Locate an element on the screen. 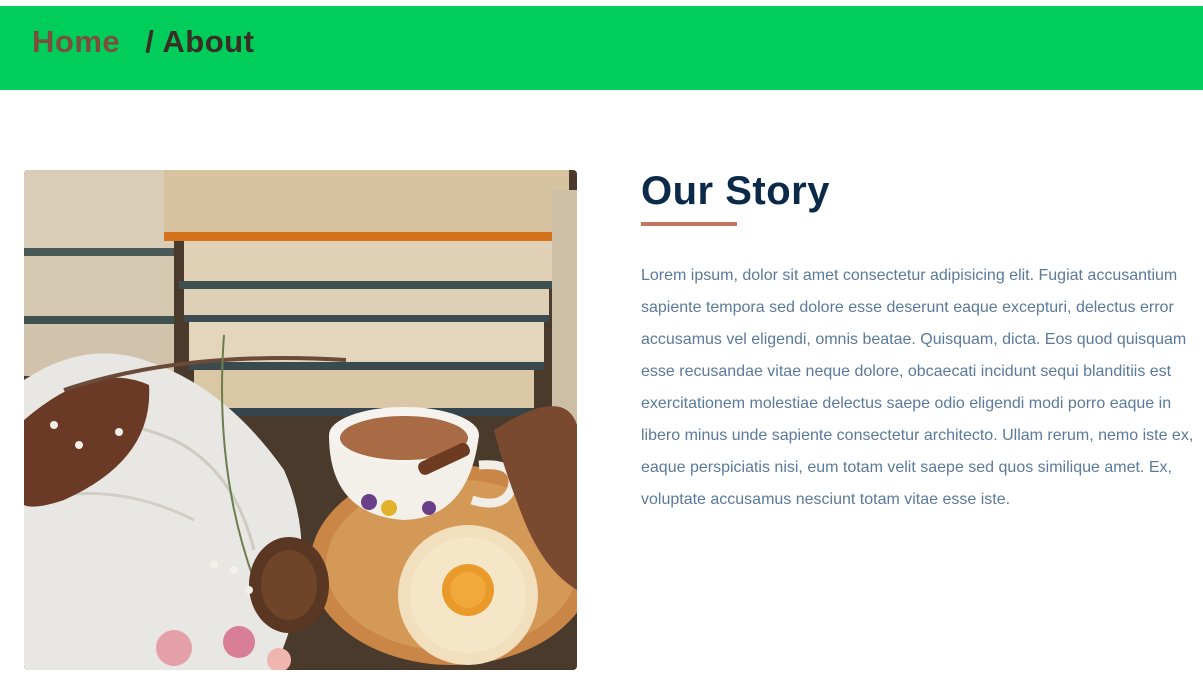  breadcrumb-home-link: Home is located at coordinates (76, 41).